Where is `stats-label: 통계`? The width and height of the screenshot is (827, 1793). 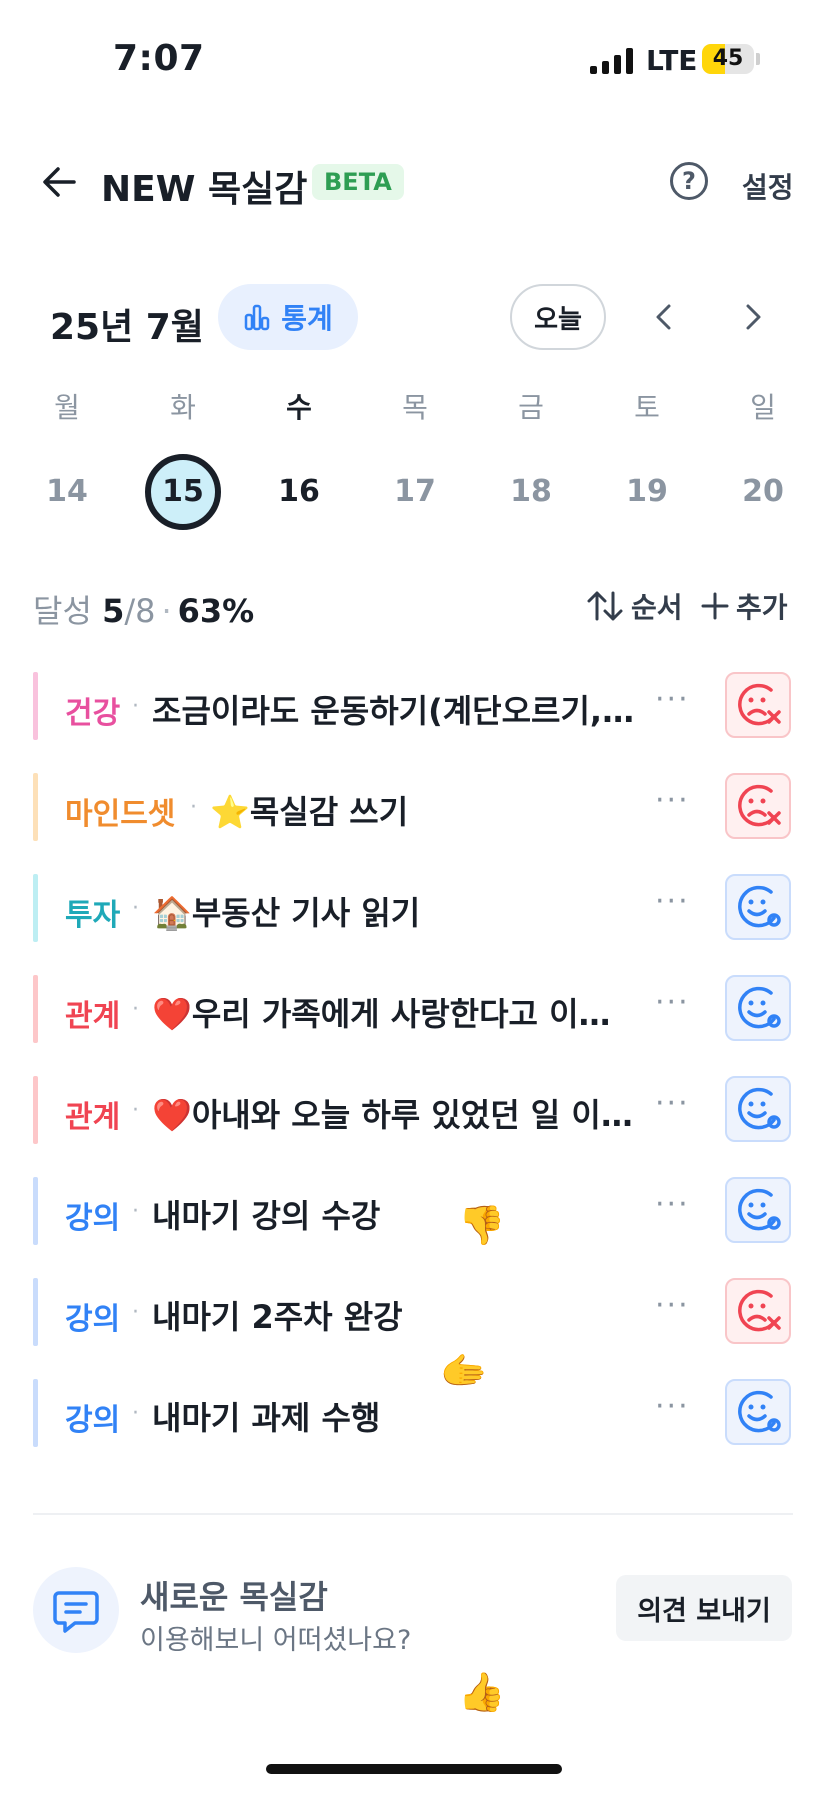 stats-label: 통계 is located at coordinates (307, 318).